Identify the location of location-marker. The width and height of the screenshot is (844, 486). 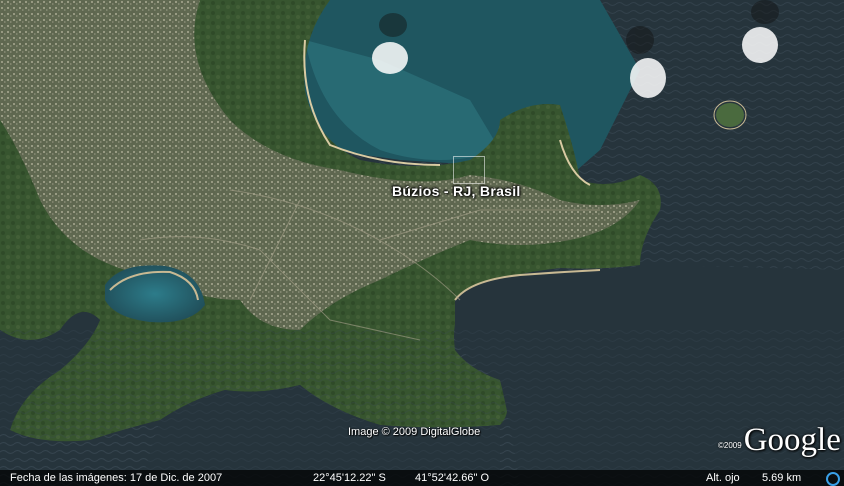
(469, 170).